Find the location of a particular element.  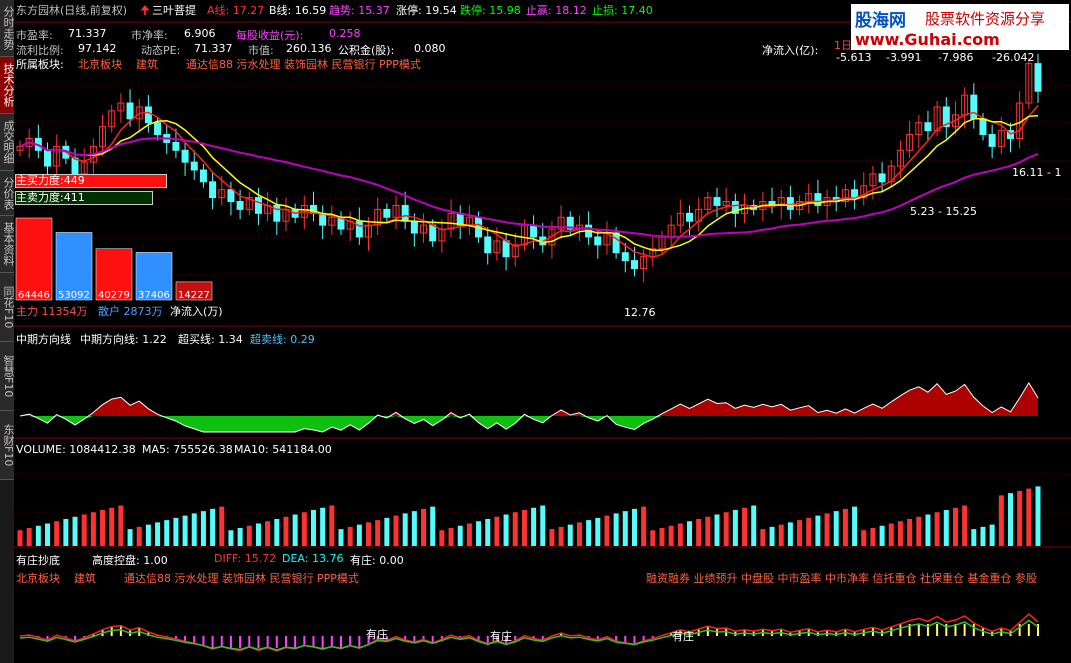

sector-label: 所属板块: is located at coordinates (40, 64).